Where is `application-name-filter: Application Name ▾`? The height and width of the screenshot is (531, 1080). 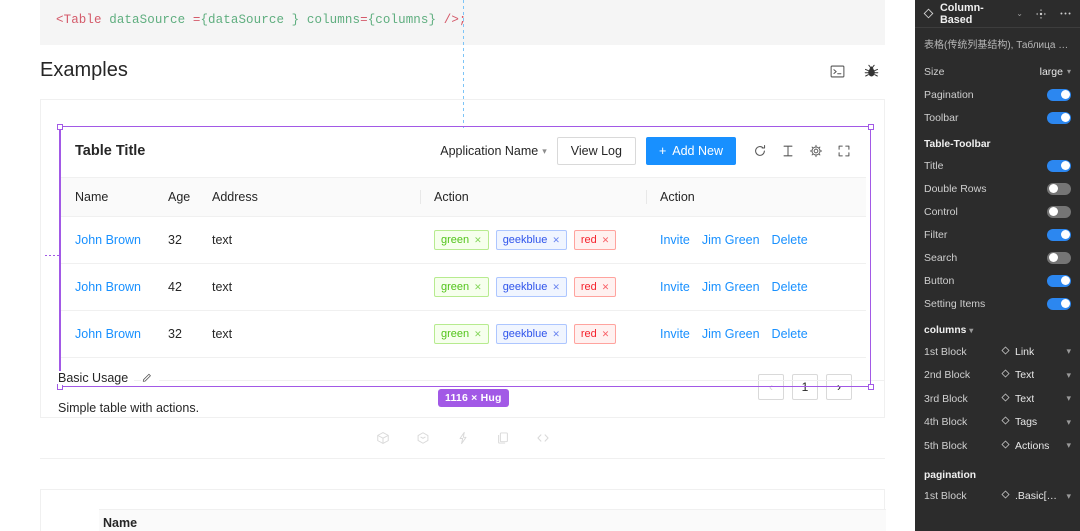
application-name-filter: Application Name ▾ is located at coordinates (493, 151).